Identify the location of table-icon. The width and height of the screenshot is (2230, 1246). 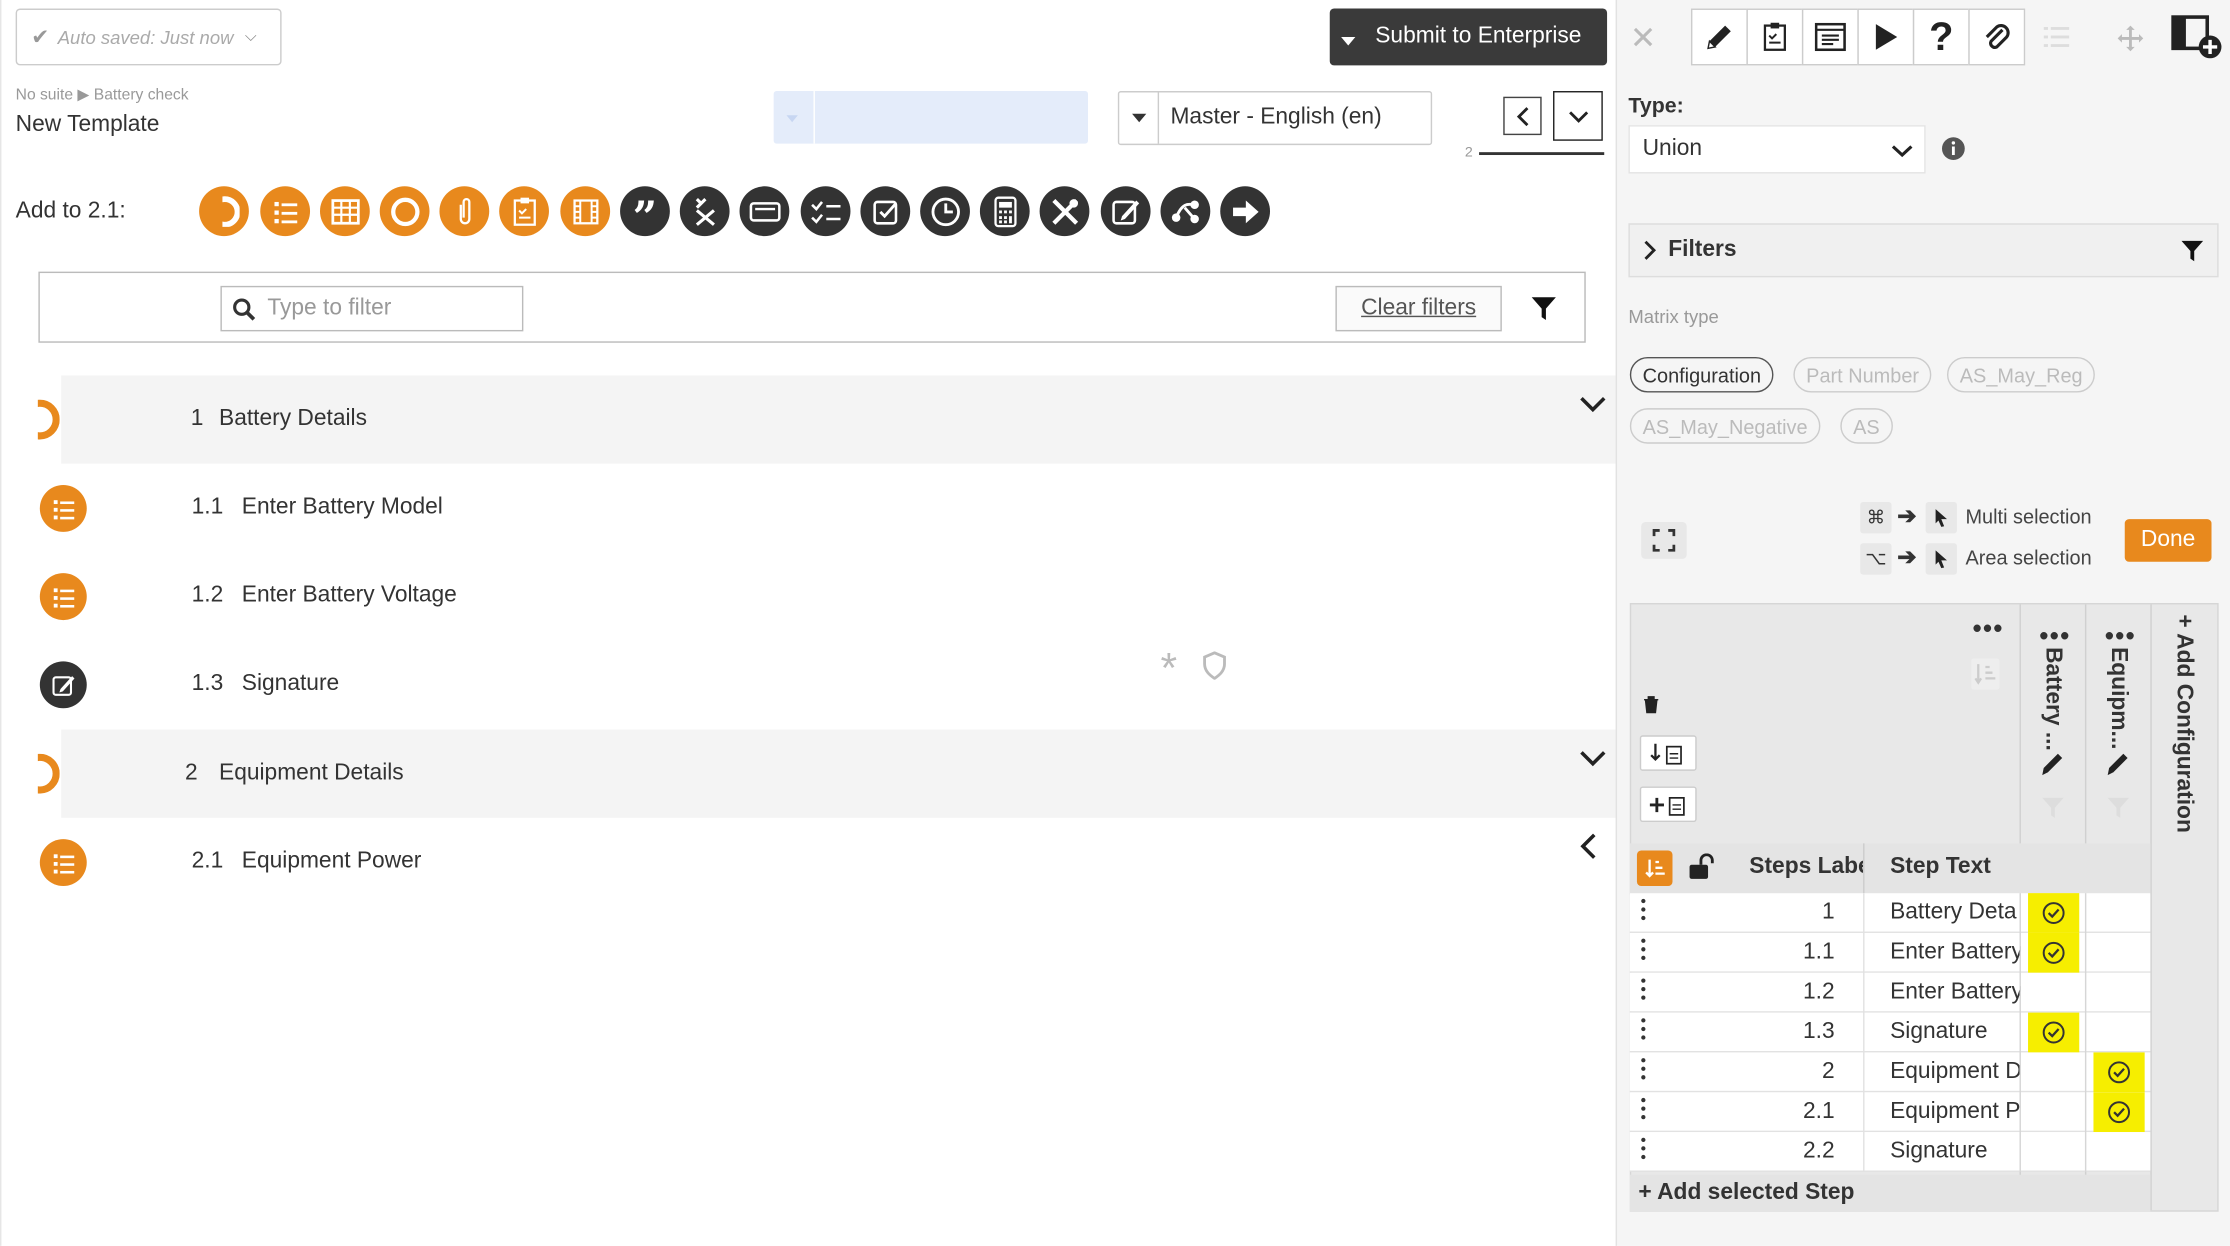
(344, 211).